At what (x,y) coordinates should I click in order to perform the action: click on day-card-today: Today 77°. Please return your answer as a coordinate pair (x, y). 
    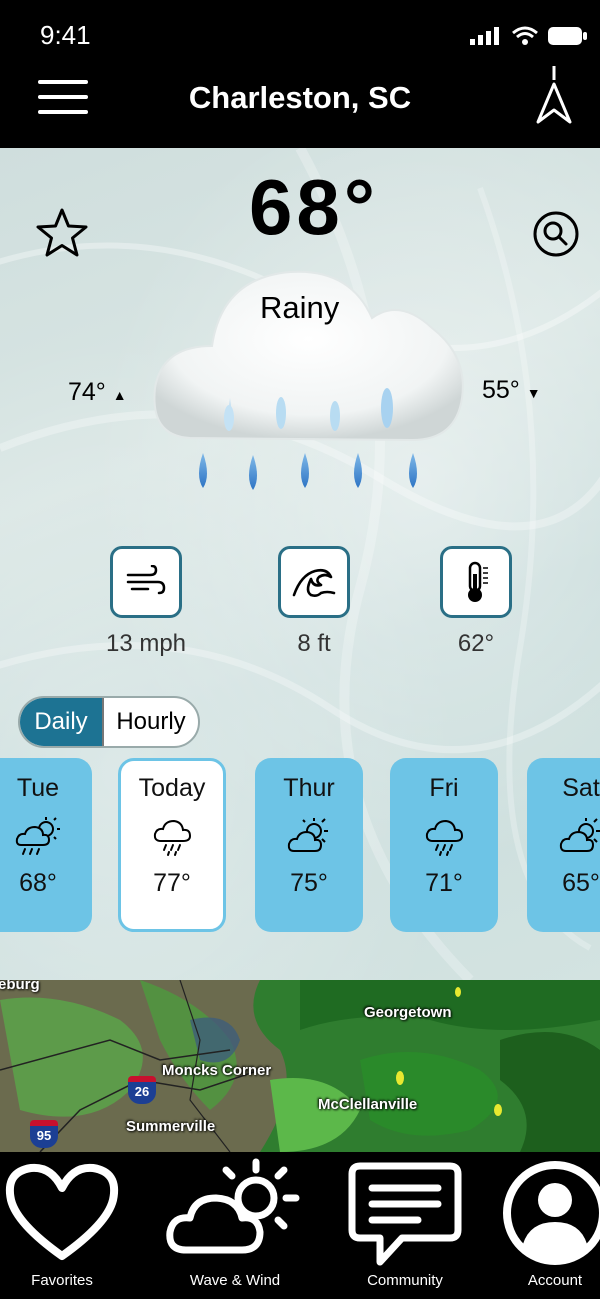
    Looking at the image, I should click on (172, 845).